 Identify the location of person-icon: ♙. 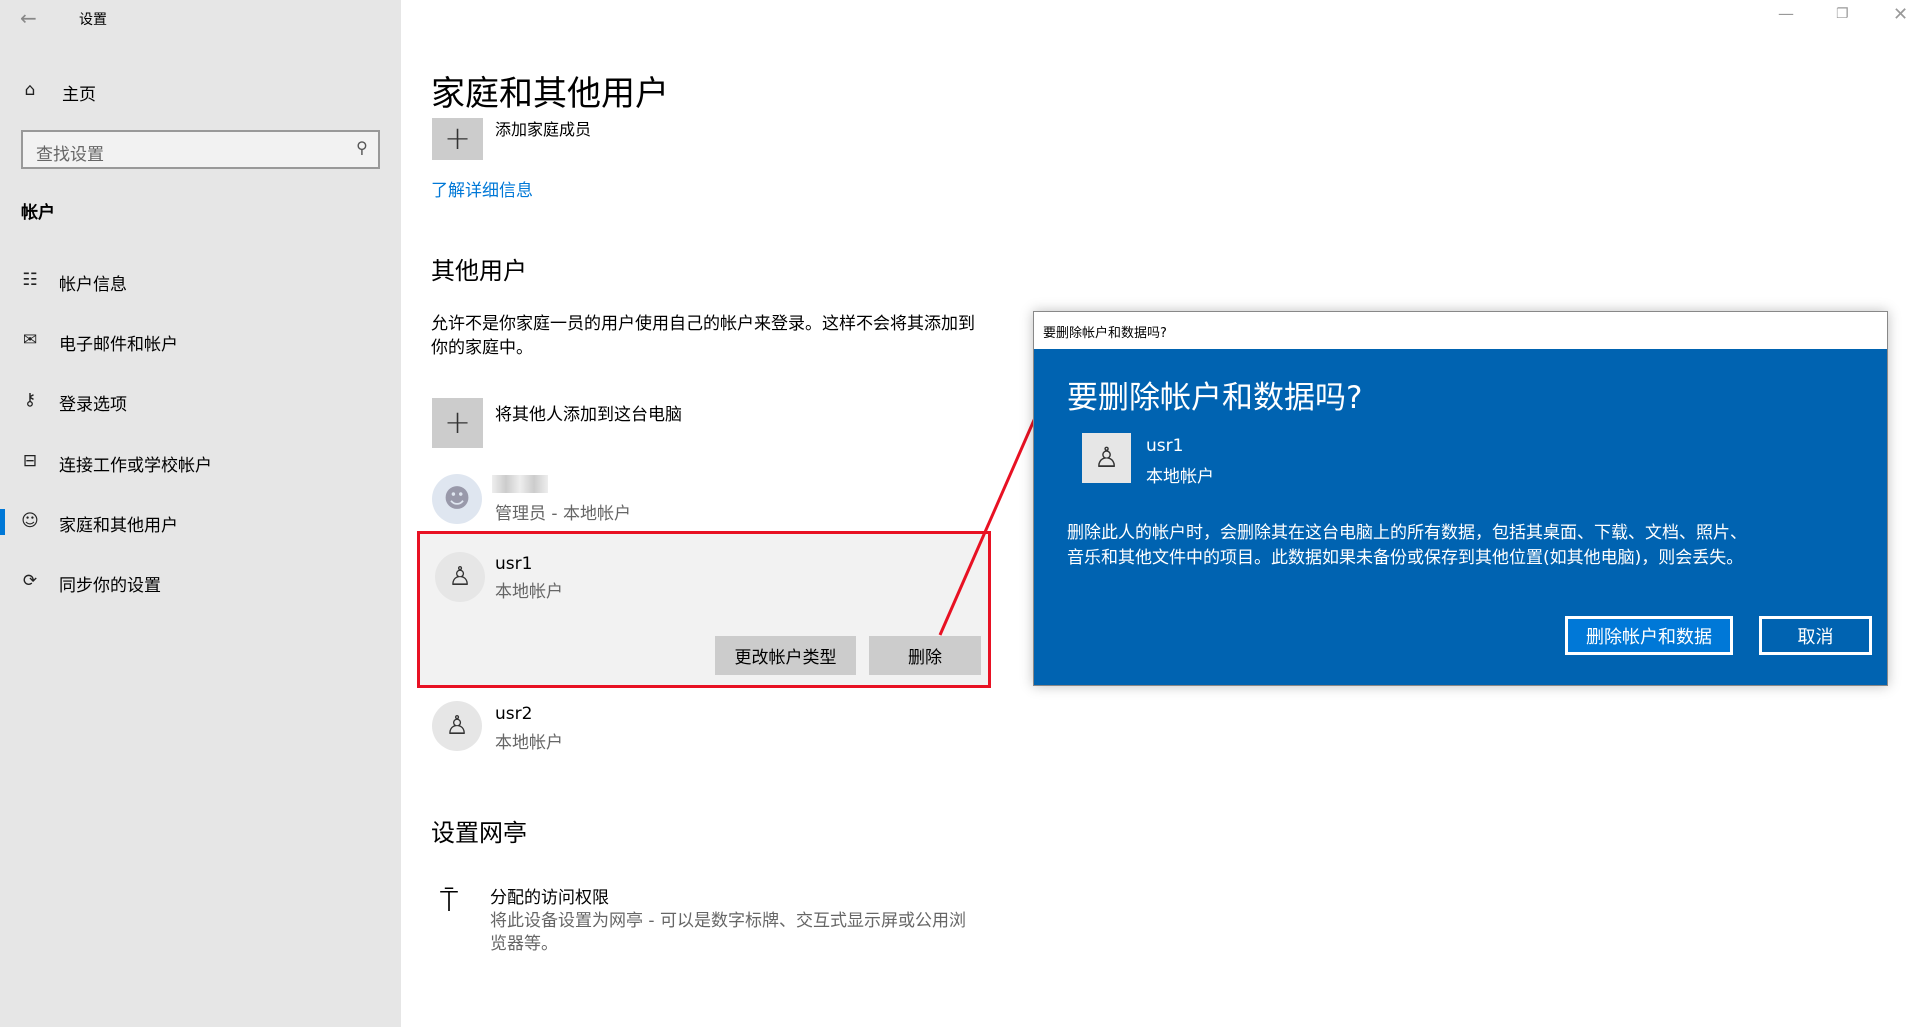
(1106, 457).